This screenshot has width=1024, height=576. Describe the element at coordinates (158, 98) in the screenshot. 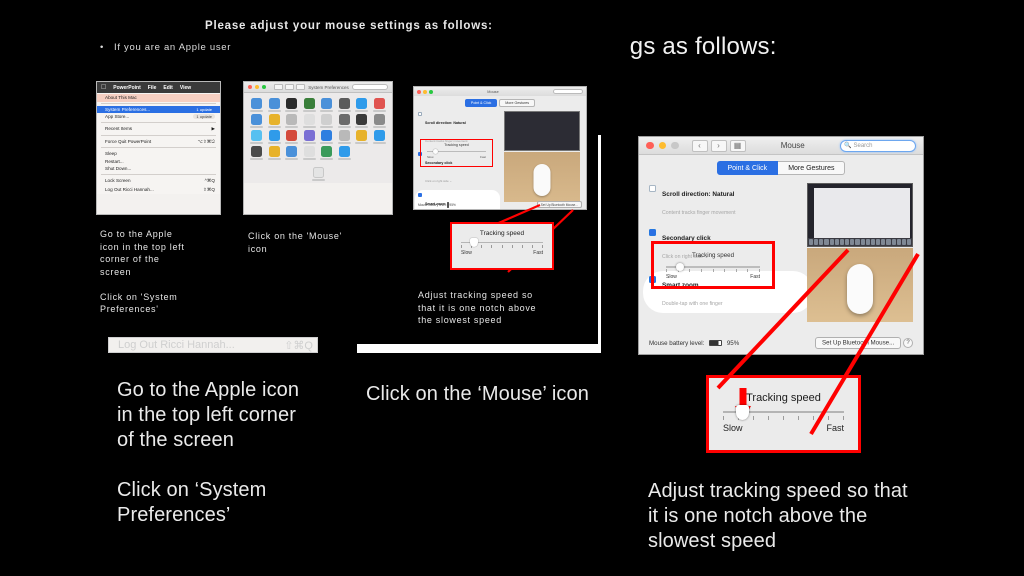

I see `menu-item-about-this-mac: About This Mac` at that location.